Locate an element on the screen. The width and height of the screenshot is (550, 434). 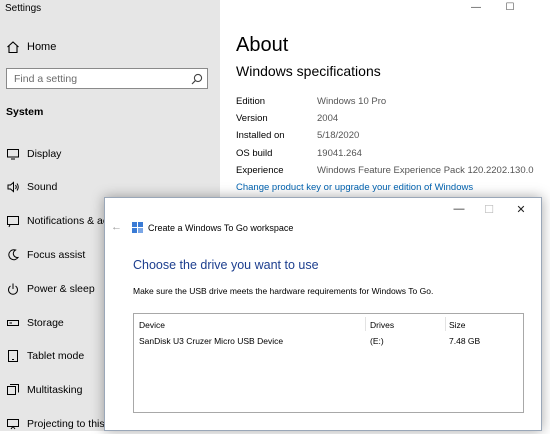
sidebar-item-multitasking: Multitasking is located at coordinates (44, 390).